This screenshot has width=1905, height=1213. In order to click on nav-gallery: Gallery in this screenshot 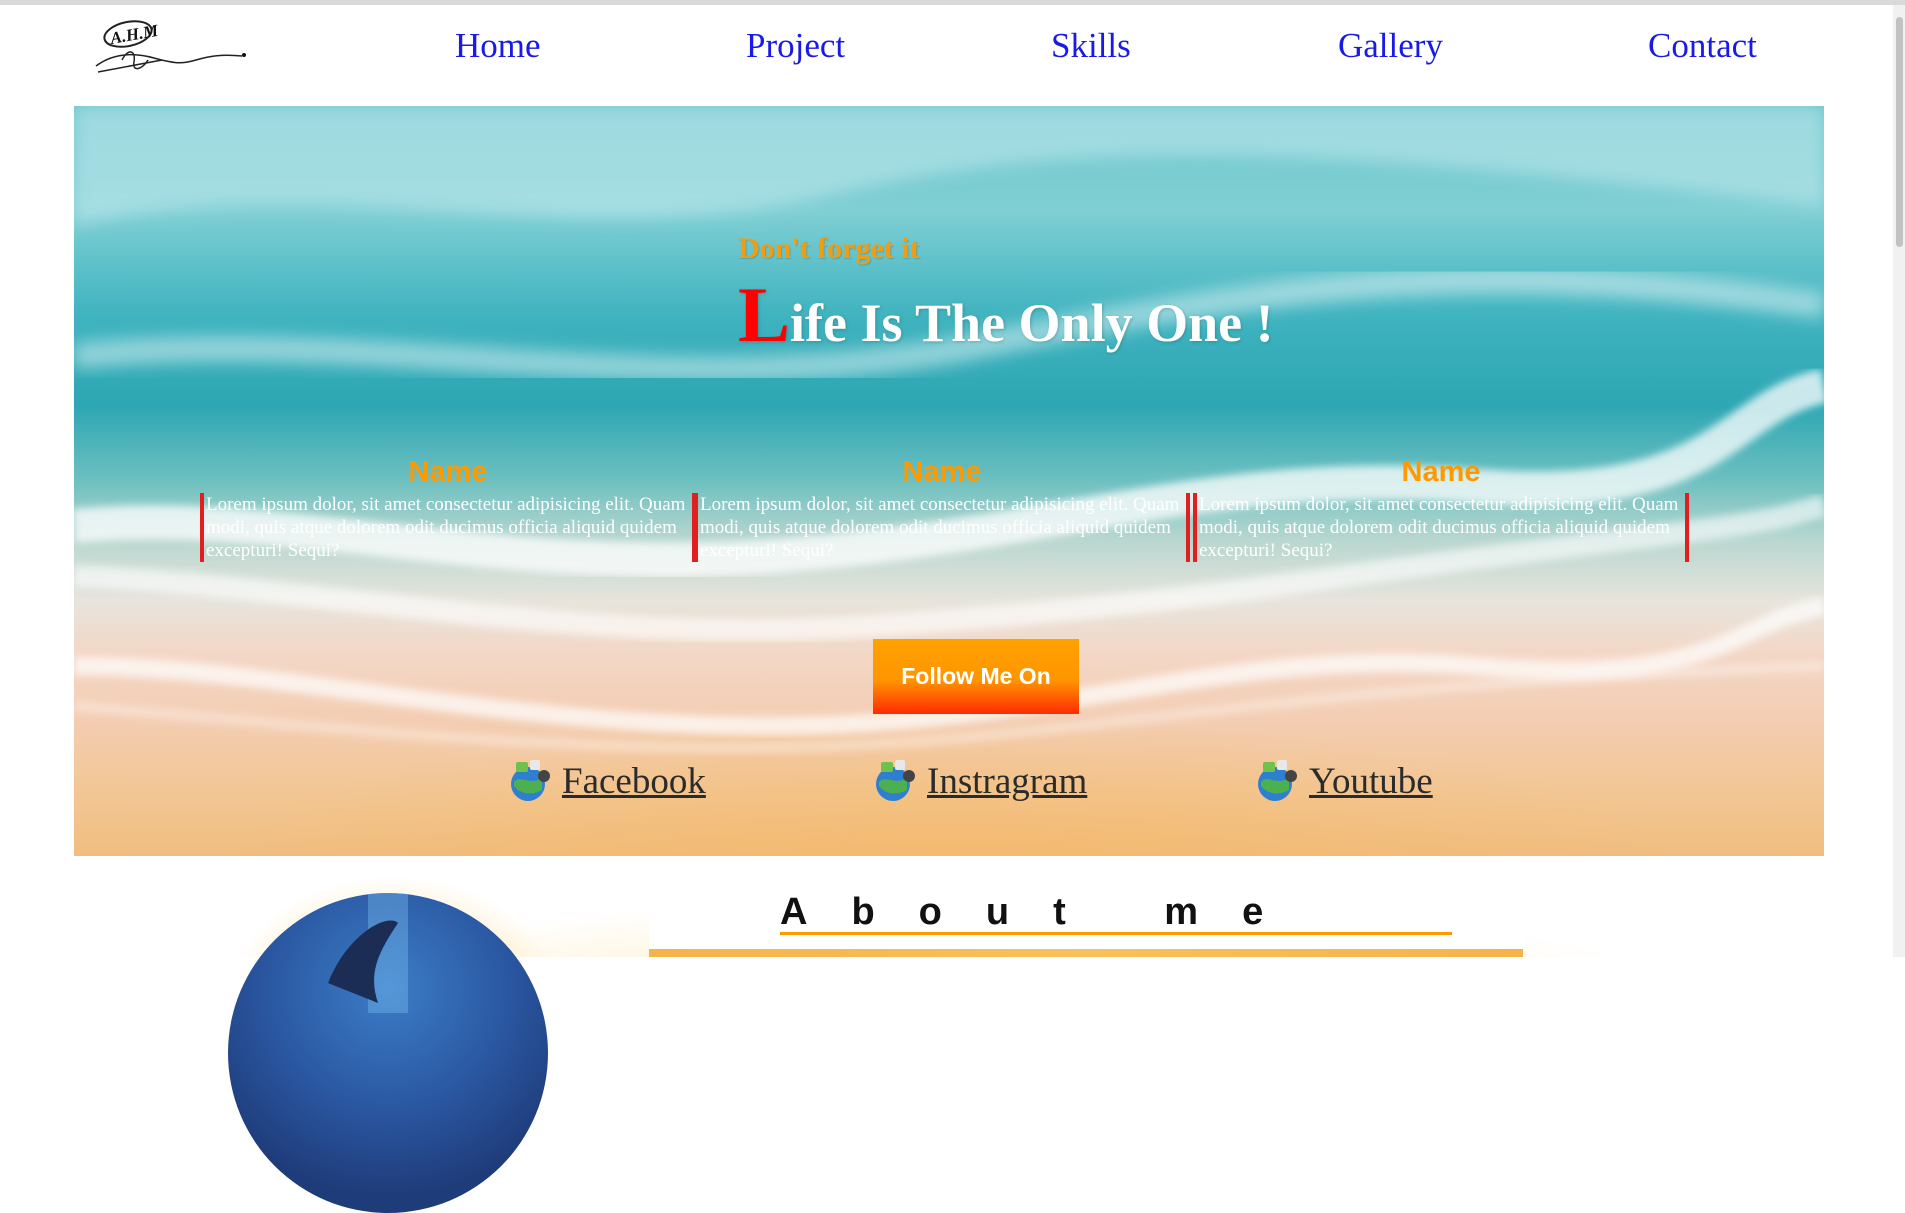, I will do `click(1390, 46)`.